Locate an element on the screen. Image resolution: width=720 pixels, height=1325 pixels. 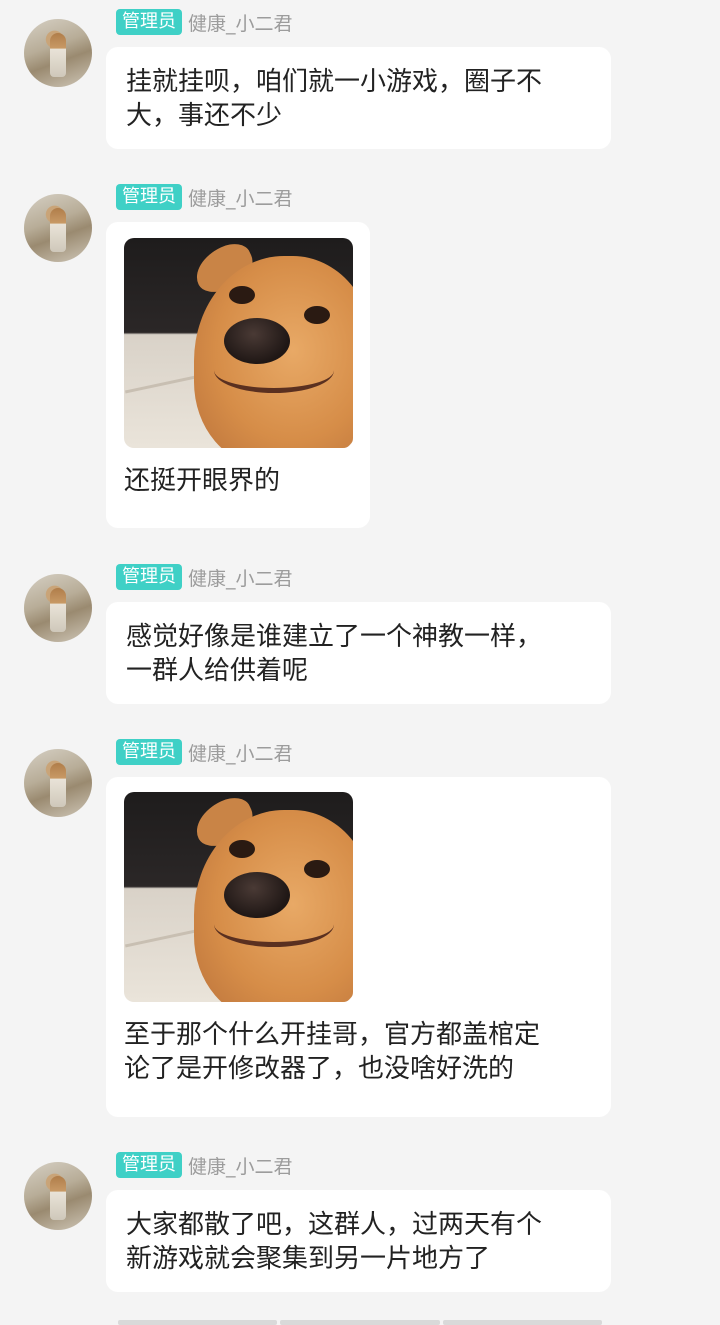
message-bubble: 还挺开眼界的 is located at coordinates (238, 375).